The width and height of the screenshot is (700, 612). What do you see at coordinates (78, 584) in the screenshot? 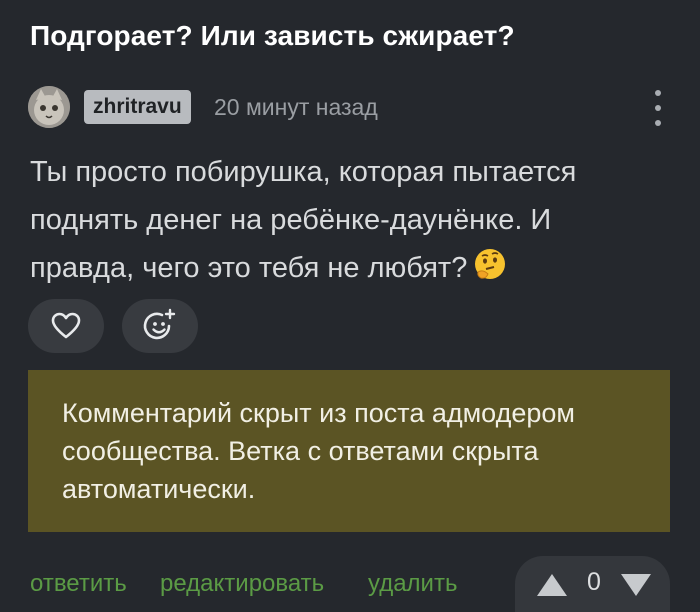
I see `reply-link: ответить` at bounding box center [78, 584].